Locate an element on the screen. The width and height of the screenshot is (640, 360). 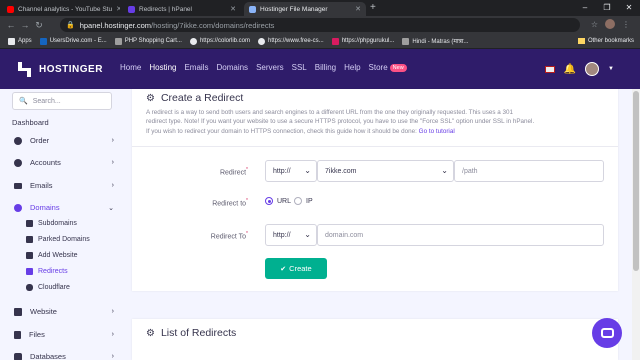
sidebar-dashboard-link: Dashboard is located at coordinates (30, 122).